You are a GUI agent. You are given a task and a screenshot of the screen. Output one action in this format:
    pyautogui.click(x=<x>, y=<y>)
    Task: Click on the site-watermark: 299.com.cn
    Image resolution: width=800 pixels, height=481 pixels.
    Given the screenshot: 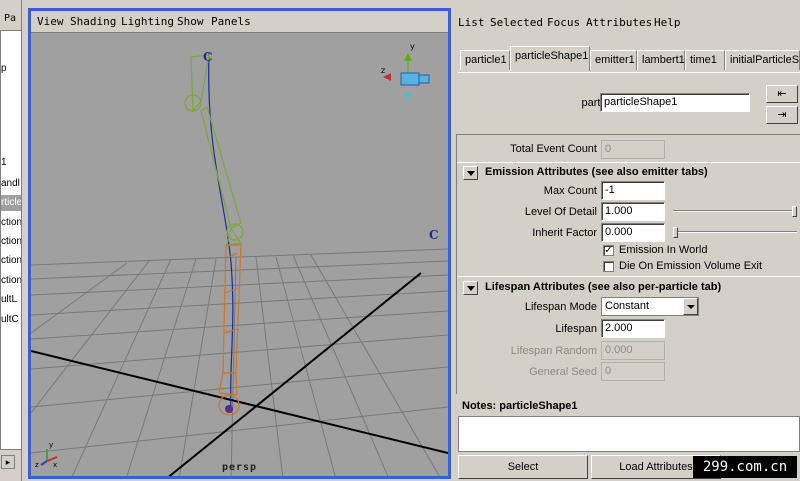 What is the action you would take?
    pyautogui.click(x=745, y=467)
    